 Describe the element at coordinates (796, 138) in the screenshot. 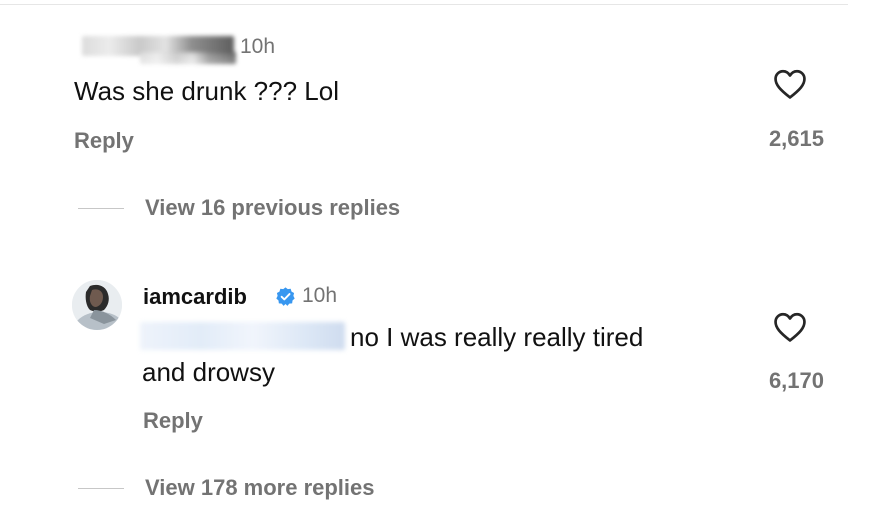

I see `like-count: 2,615` at that location.